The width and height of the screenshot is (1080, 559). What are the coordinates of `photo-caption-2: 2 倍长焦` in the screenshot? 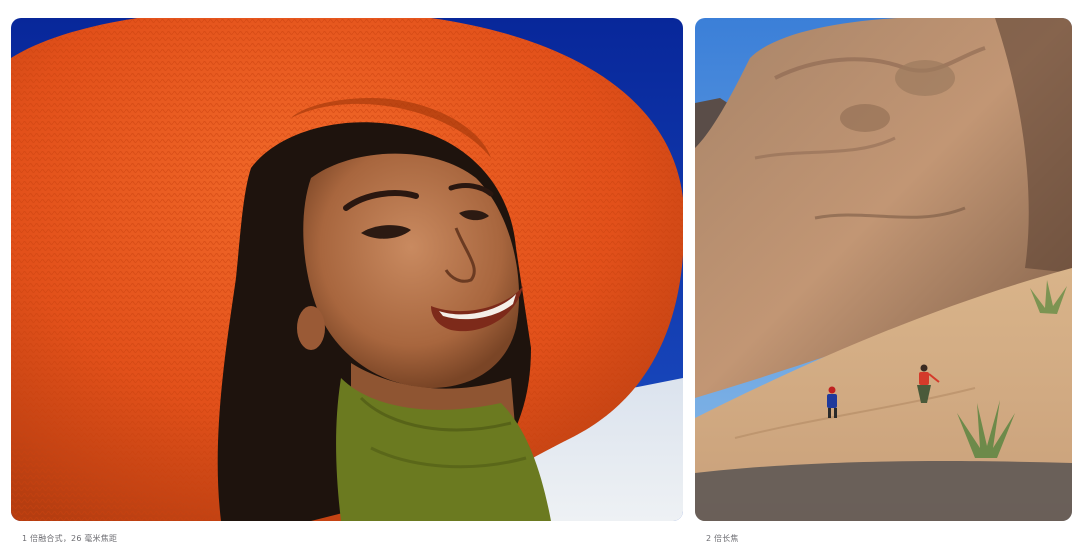 It's located at (722, 538).